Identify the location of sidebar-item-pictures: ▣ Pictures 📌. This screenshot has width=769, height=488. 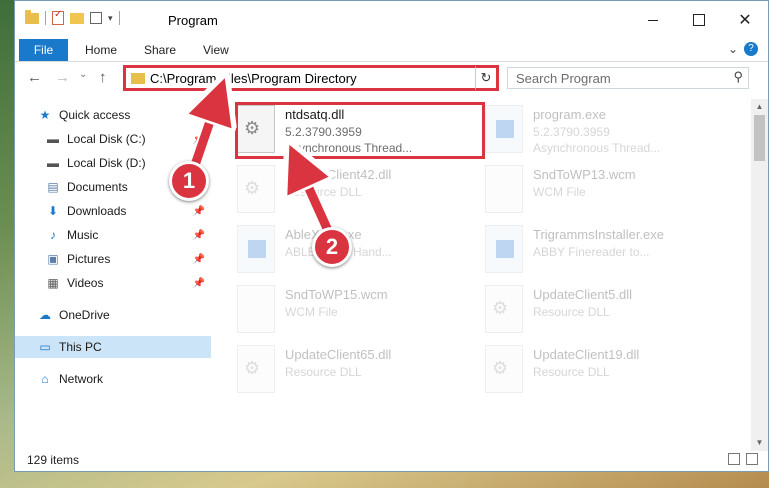
(128, 259).